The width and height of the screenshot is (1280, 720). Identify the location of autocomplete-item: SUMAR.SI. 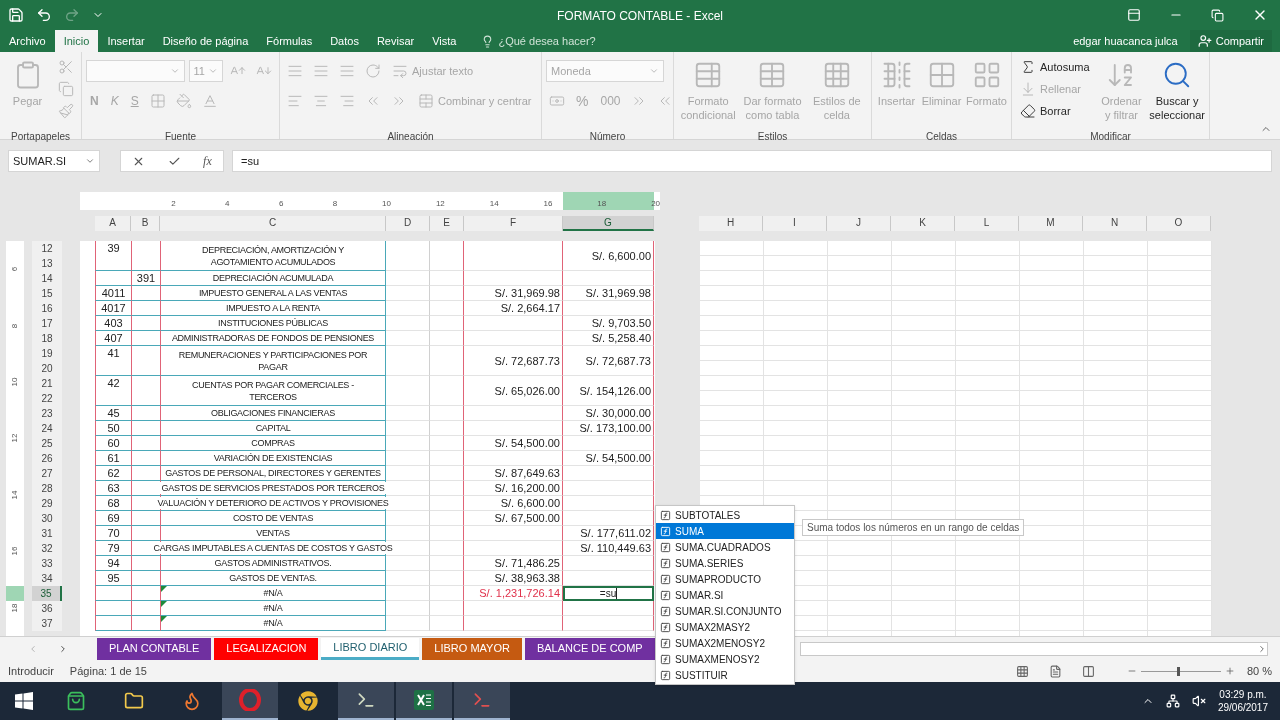
(725, 595).